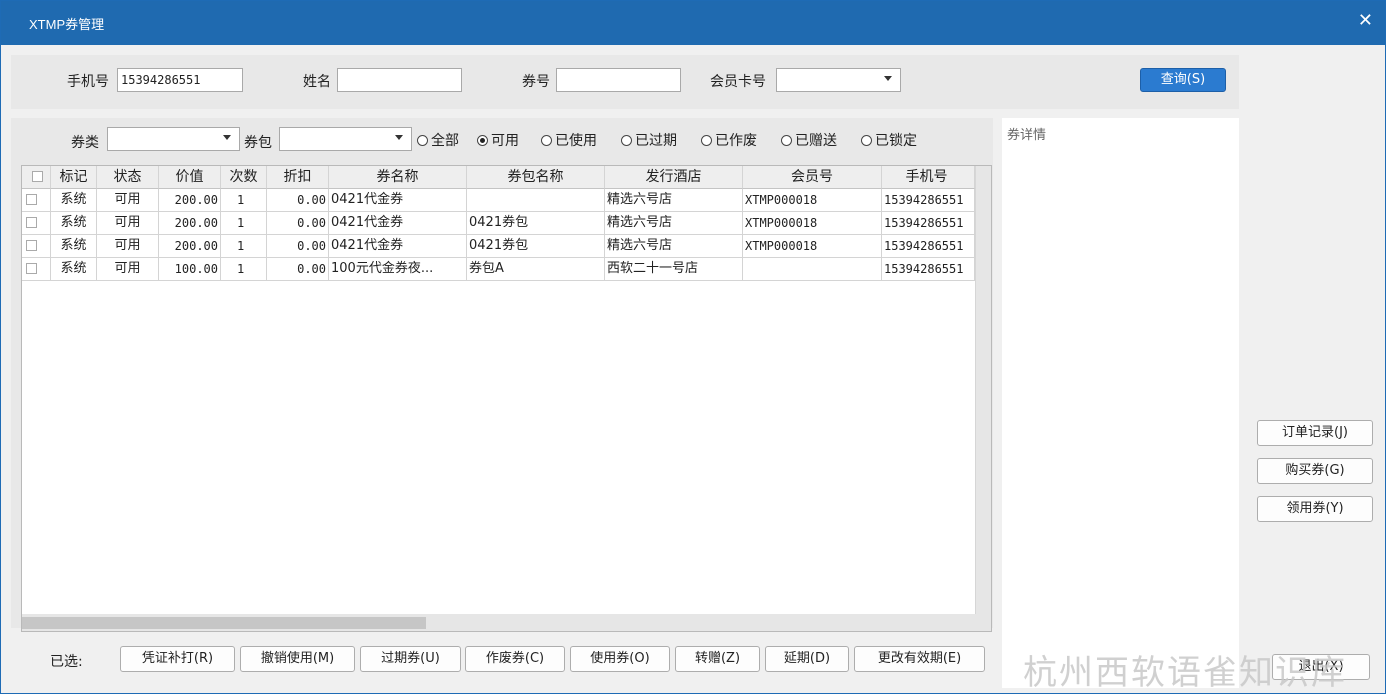 Image resolution: width=1392 pixels, height=698 pixels. Describe the element at coordinates (498, 140) in the screenshot. I see `radio-available: 可用` at that location.